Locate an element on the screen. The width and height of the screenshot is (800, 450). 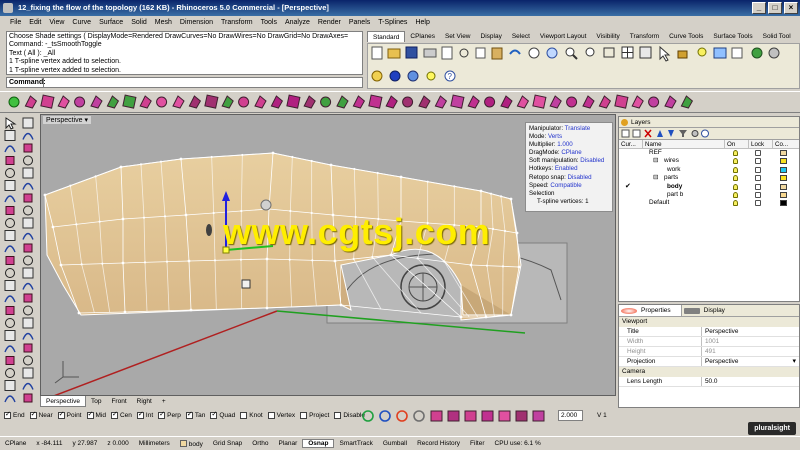
osnap-quad-checkbox is located at coordinates (214, 414).